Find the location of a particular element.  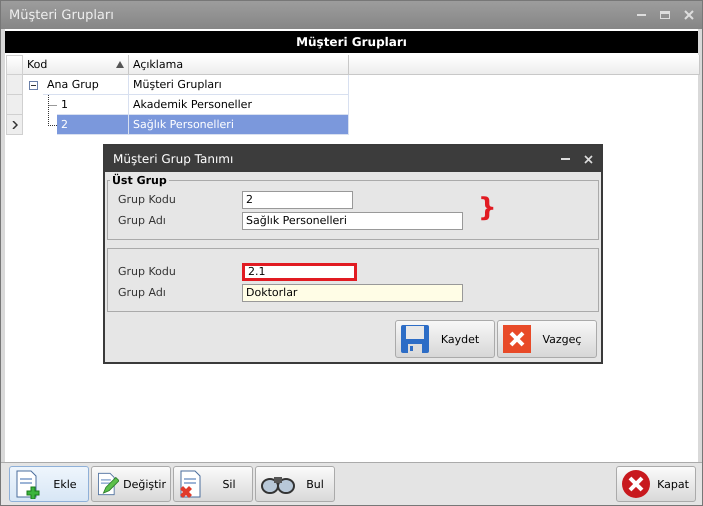

close-button: Kapat is located at coordinates (656, 484).